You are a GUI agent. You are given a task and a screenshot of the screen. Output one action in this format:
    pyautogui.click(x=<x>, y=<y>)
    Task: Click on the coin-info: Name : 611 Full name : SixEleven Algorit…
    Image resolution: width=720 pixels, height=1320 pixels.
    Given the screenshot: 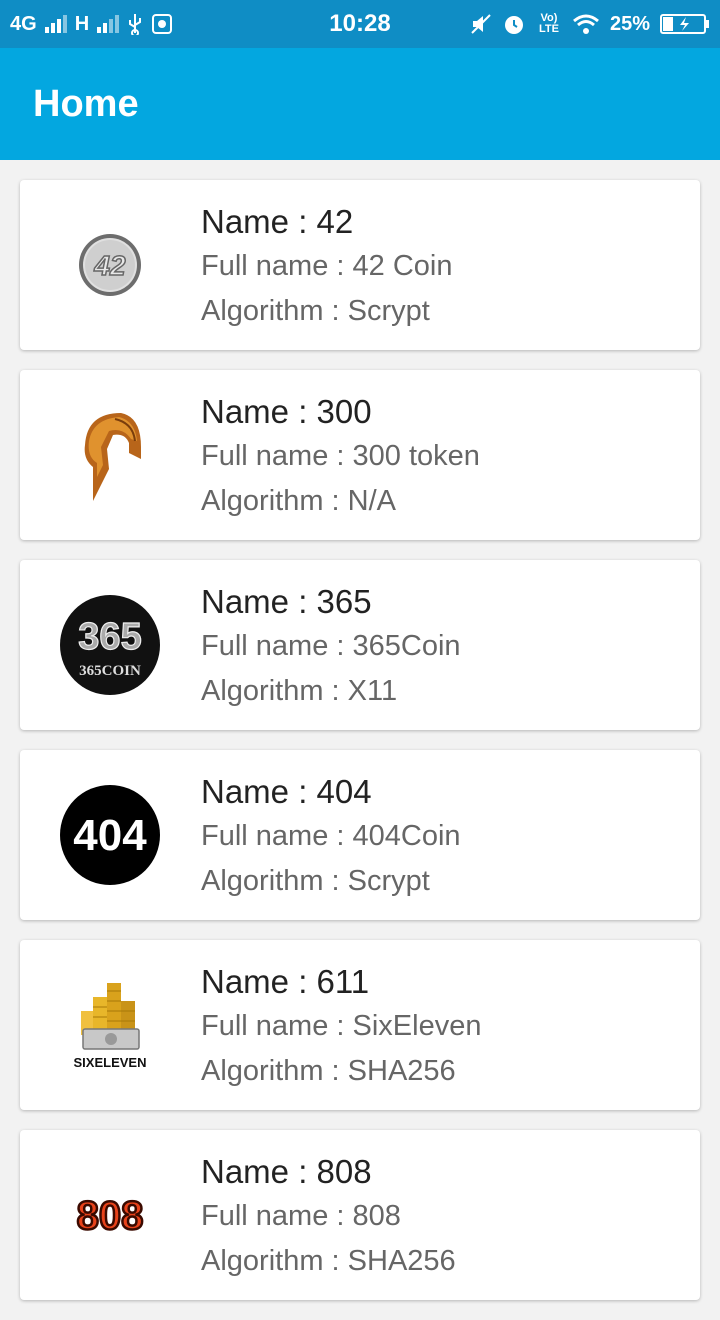 What is the action you would take?
    pyautogui.click(x=341, y=1027)
    